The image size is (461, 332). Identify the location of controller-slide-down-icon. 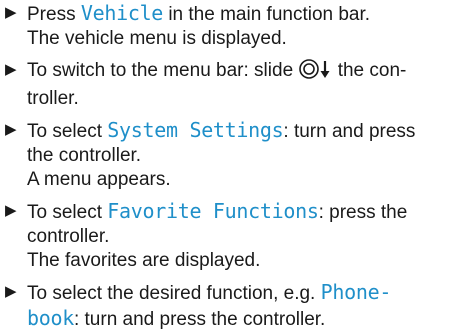
(315, 72).